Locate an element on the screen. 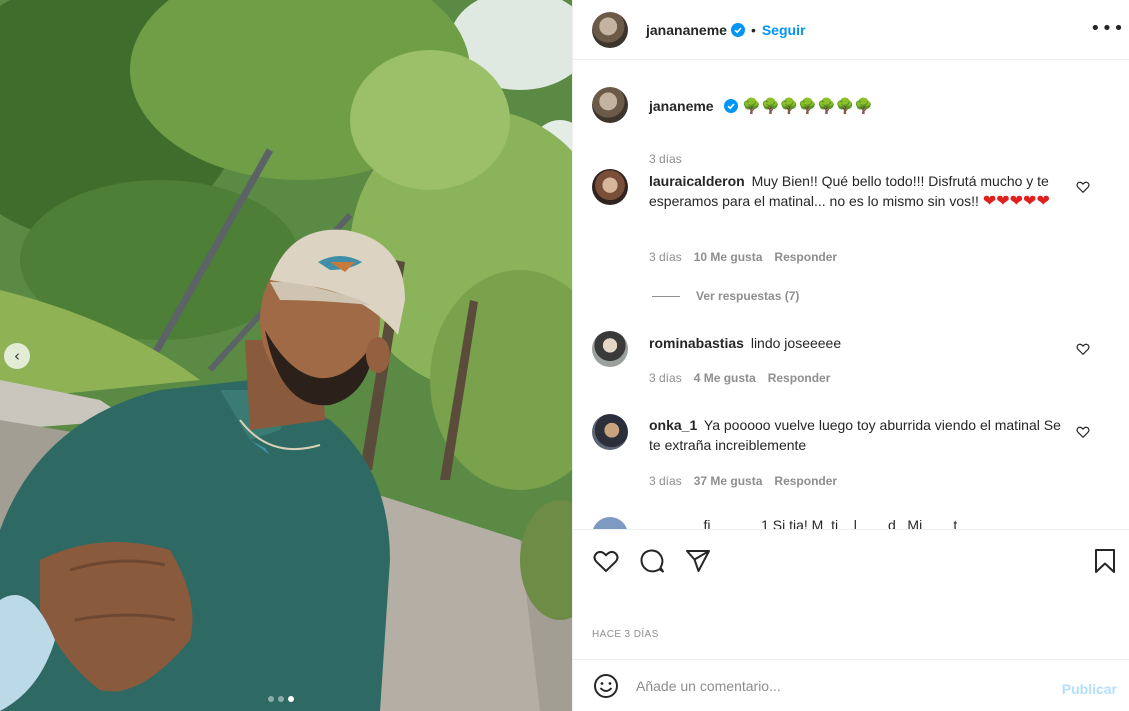 This screenshot has height=711, width=1129. previous-image-button: ‹ is located at coordinates (17, 356).